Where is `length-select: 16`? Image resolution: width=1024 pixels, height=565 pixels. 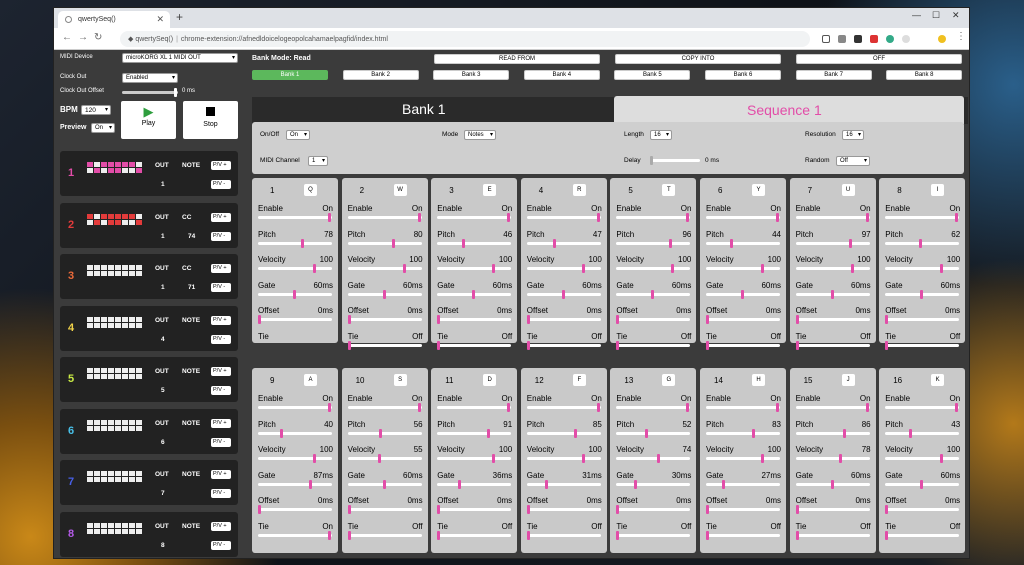
length-select: 16 is located at coordinates (661, 135).